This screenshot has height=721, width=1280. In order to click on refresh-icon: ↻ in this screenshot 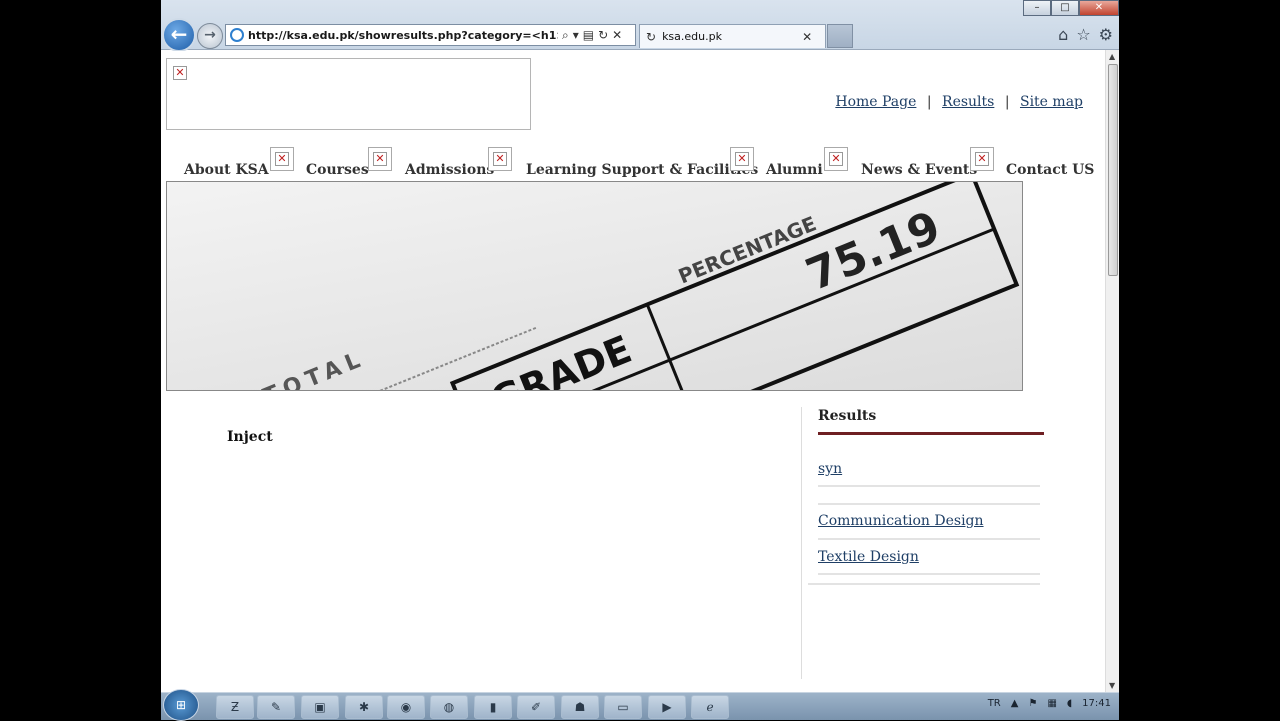, I will do `click(603, 35)`.